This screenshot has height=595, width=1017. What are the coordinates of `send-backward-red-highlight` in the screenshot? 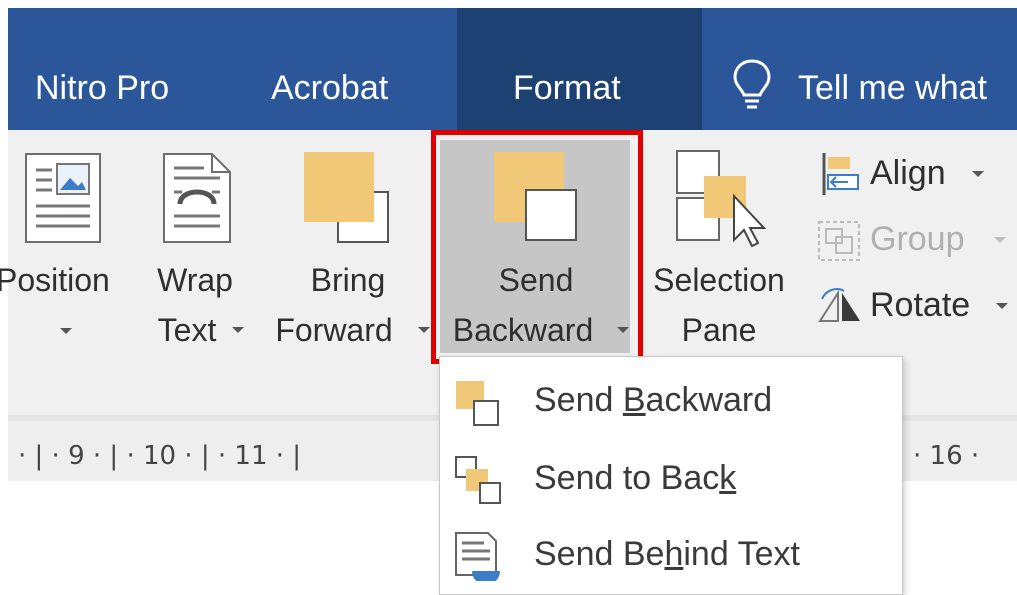 It's located at (537, 247).